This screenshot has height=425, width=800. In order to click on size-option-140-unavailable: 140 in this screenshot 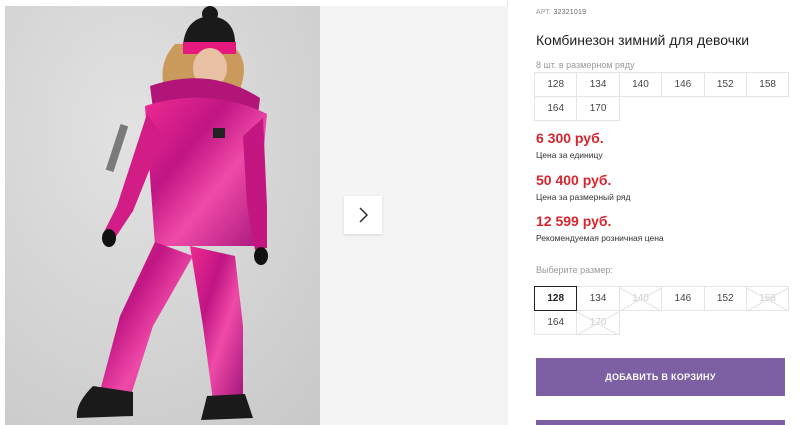, I will do `click(640, 298)`.